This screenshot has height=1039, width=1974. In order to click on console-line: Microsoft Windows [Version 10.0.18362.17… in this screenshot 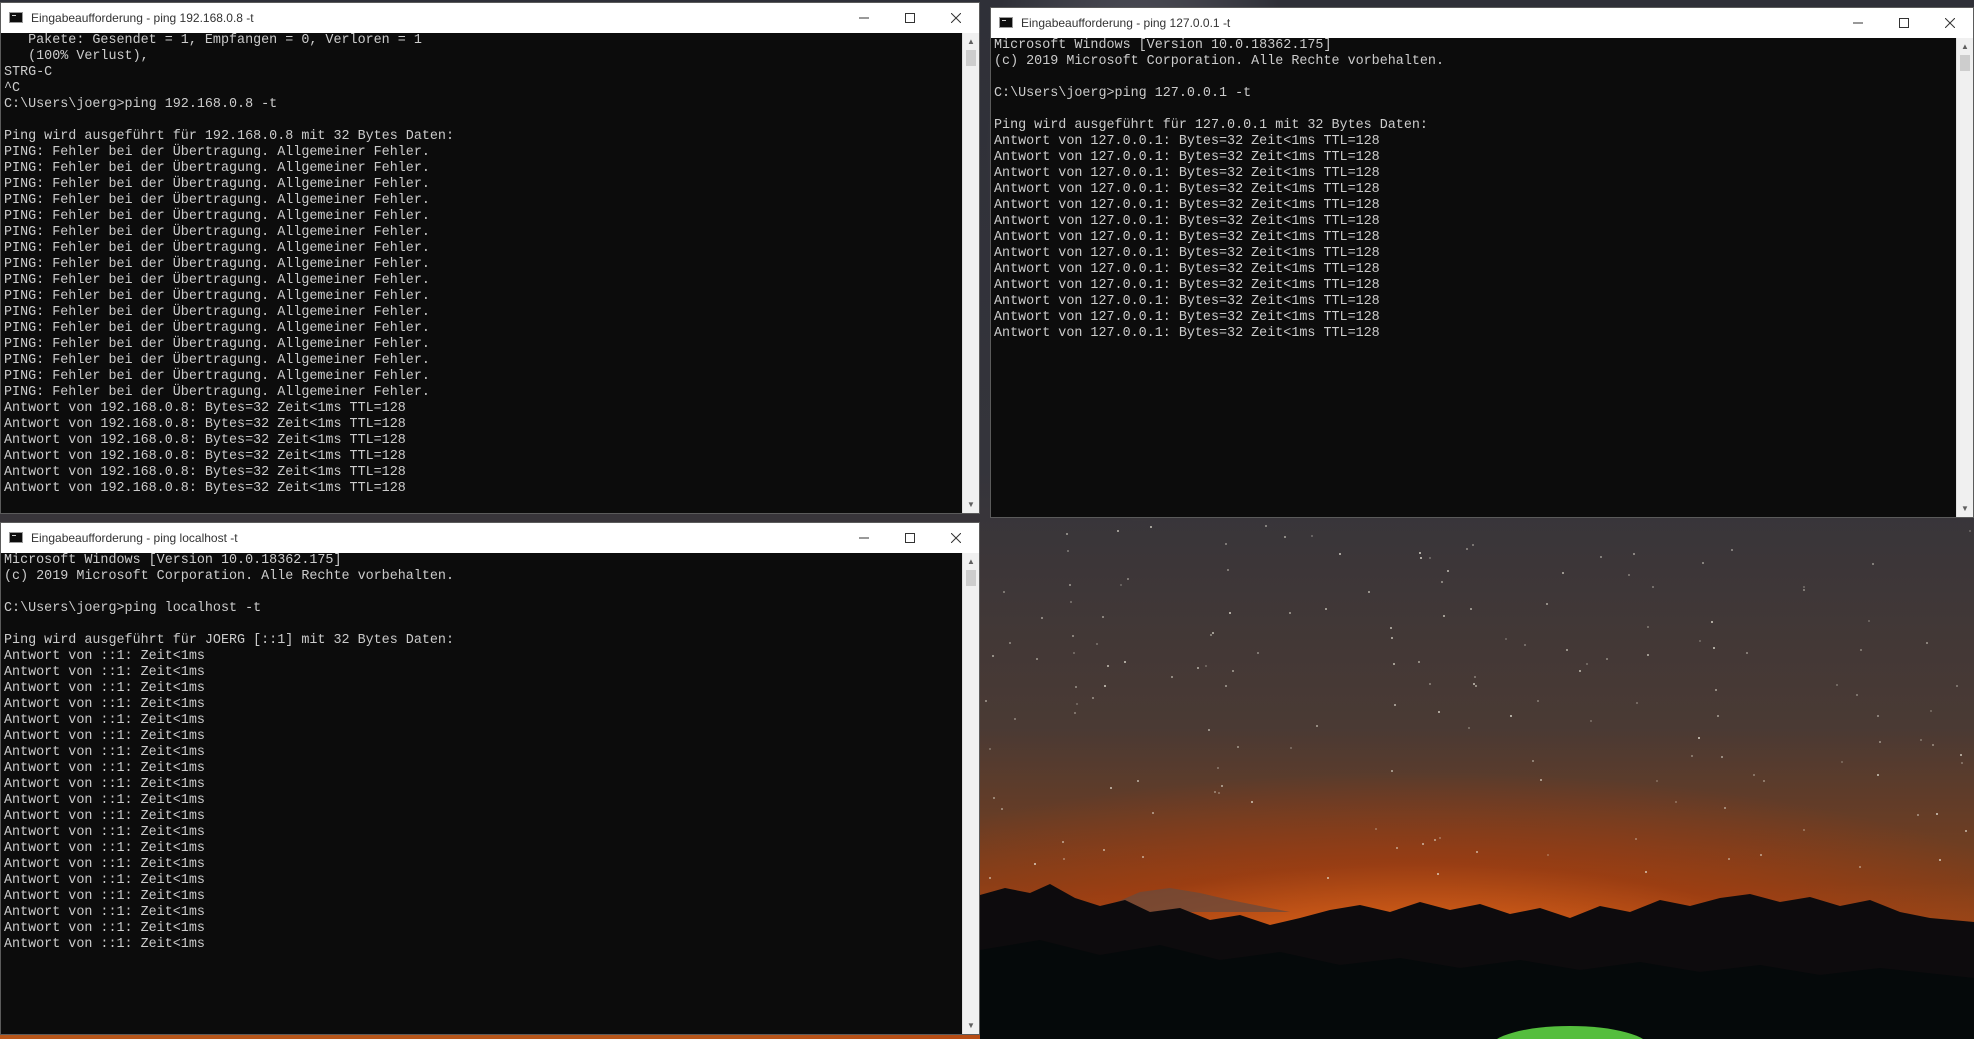, I will do `click(173, 560)`.